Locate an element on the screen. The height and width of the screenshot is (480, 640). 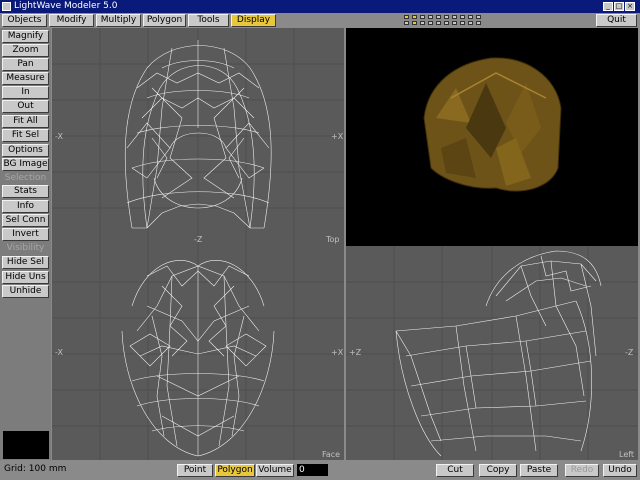
unhide-button: Unhide is located at coordinates (25, 291).